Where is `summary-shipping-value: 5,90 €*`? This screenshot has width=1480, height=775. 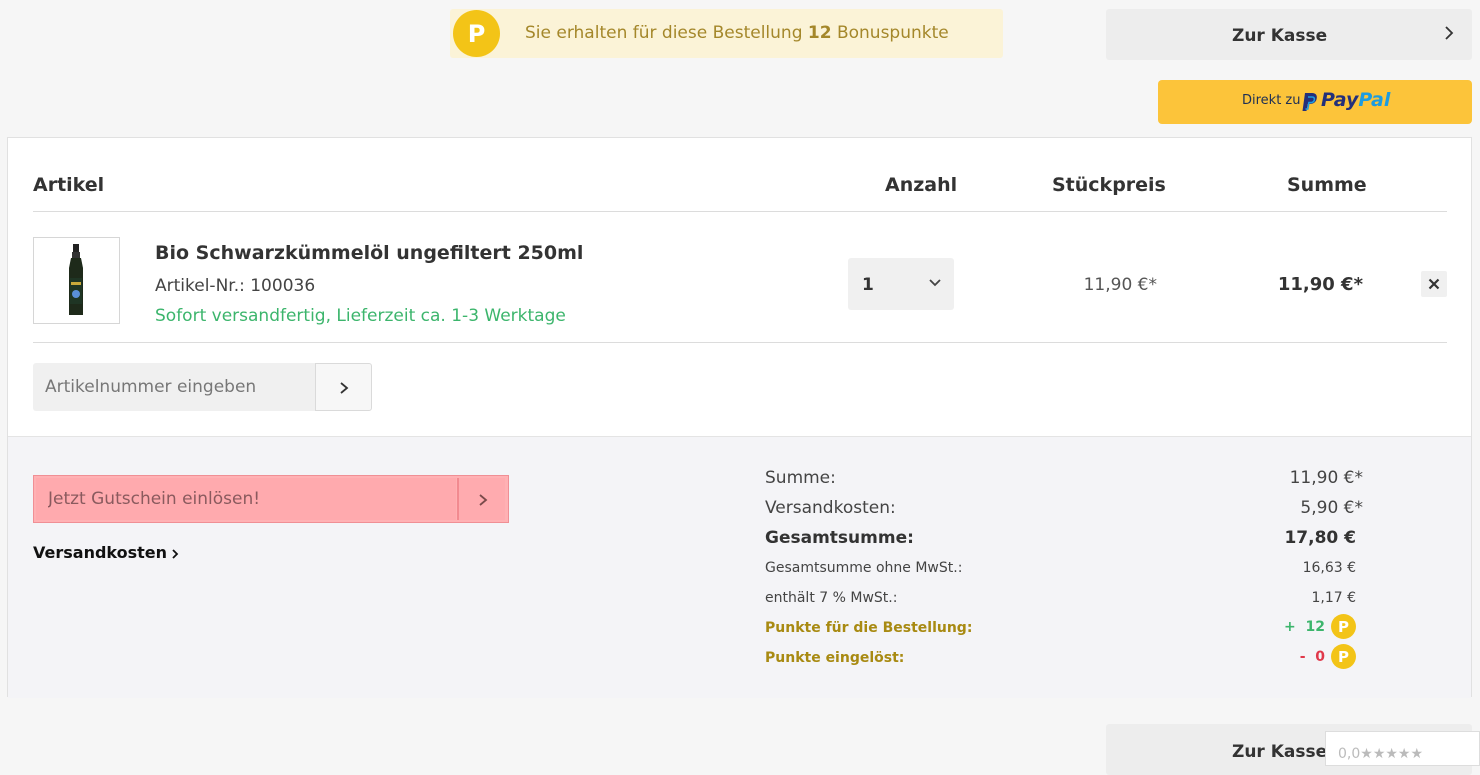
summary-shipping-value: 5,90 €* is located at coordinates (1331, 508).